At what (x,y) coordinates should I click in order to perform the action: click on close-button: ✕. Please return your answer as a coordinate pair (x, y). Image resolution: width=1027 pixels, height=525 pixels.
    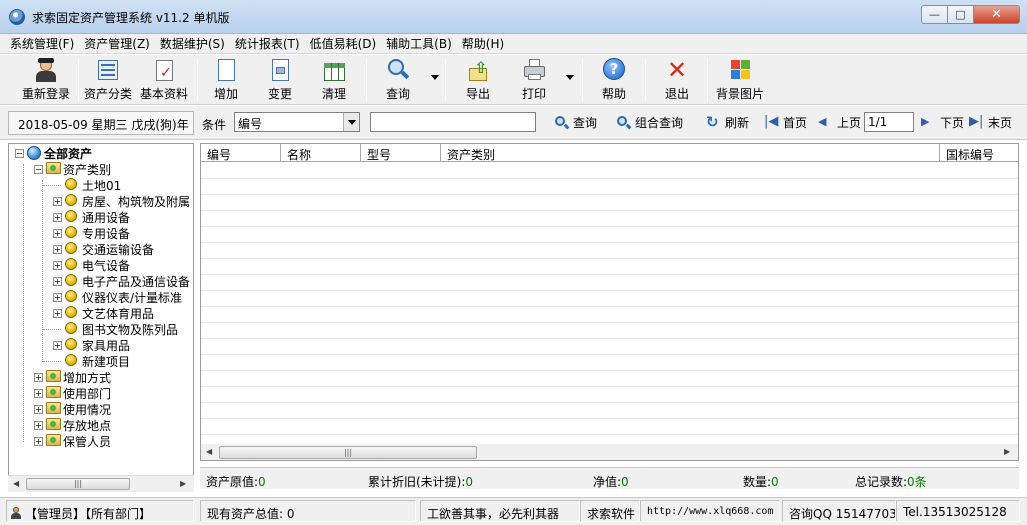
    Looking at the image, I should click on (997, 14).